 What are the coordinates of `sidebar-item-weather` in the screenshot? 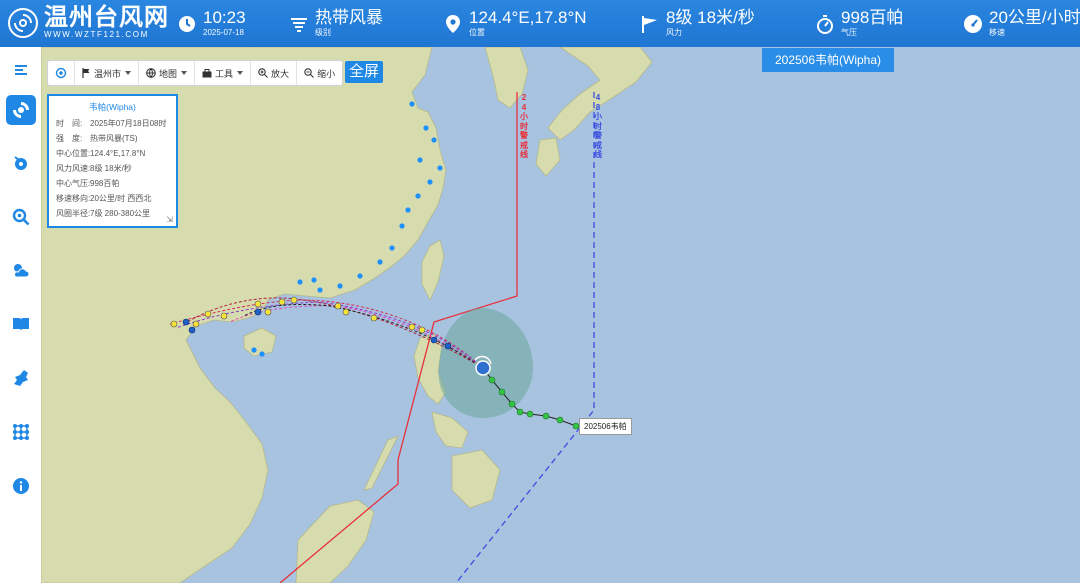 It's located at (21, 271).